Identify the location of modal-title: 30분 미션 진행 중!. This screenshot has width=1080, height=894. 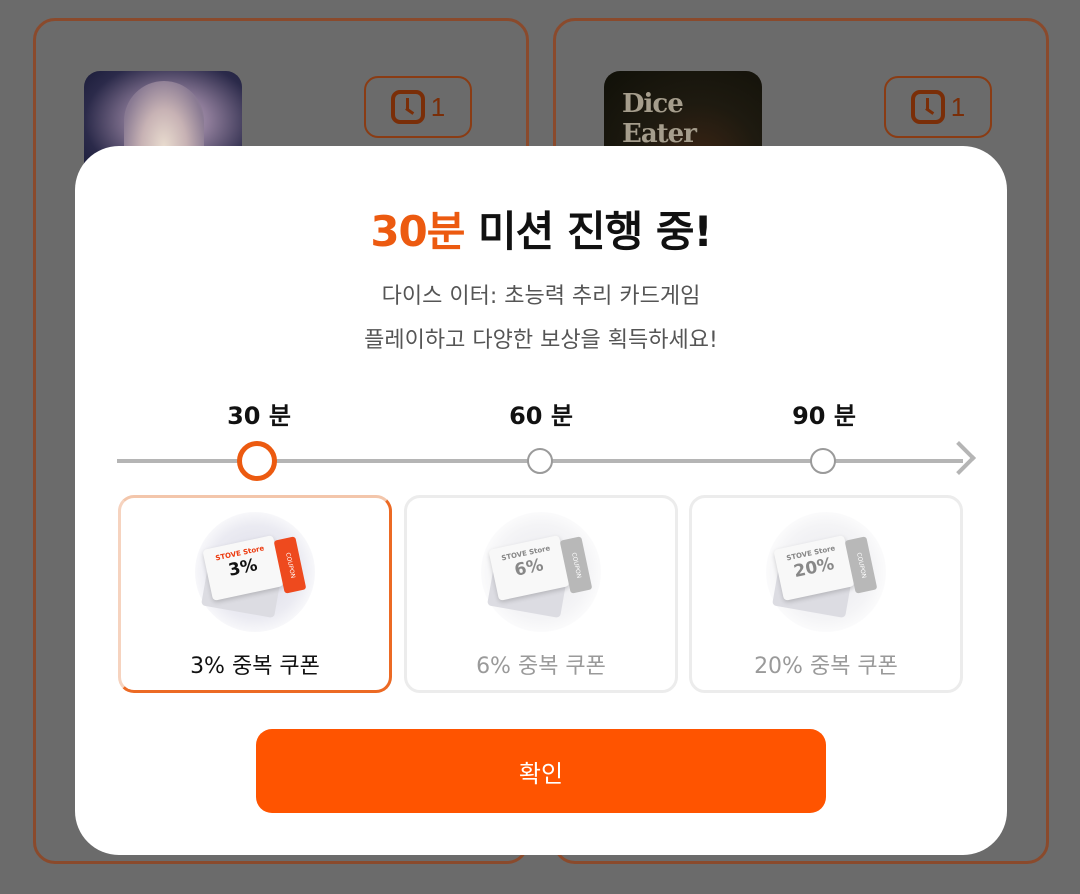
(541, 228).